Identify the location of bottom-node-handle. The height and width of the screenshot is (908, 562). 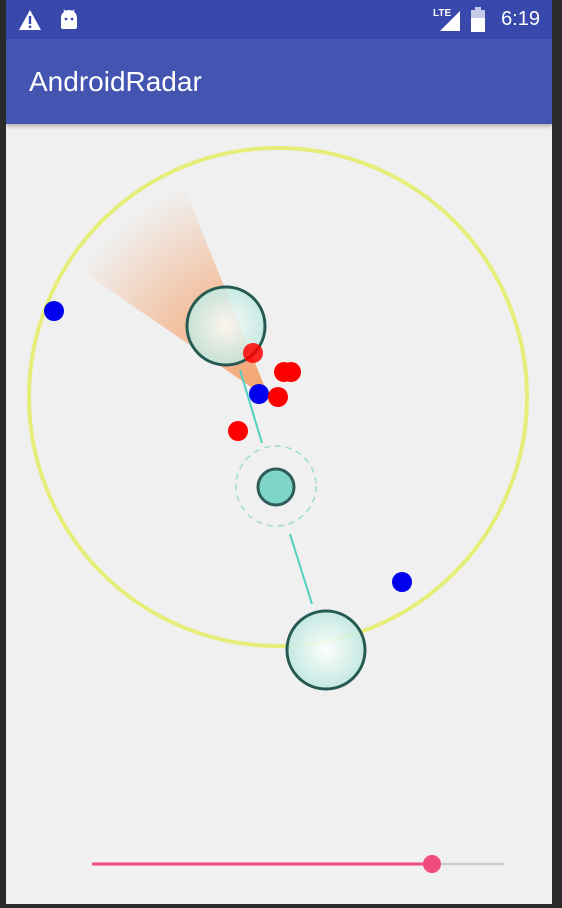
(326, 650).